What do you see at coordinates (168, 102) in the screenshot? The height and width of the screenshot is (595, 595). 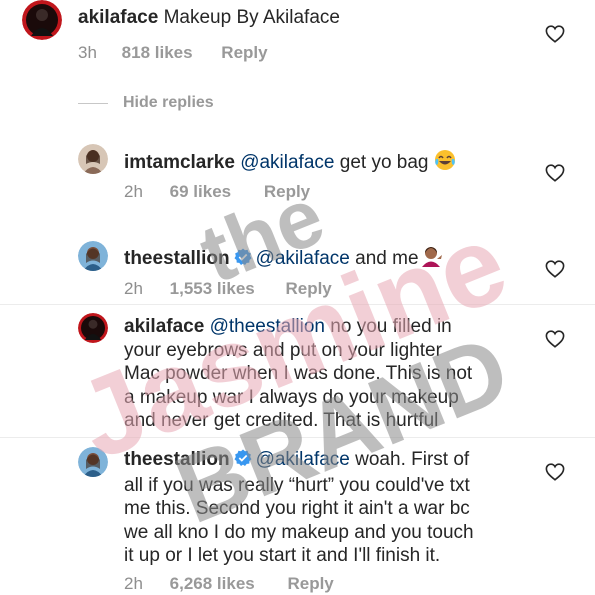 I see `hide-replies-label: Hide replies` at bounding box center [168, 102].